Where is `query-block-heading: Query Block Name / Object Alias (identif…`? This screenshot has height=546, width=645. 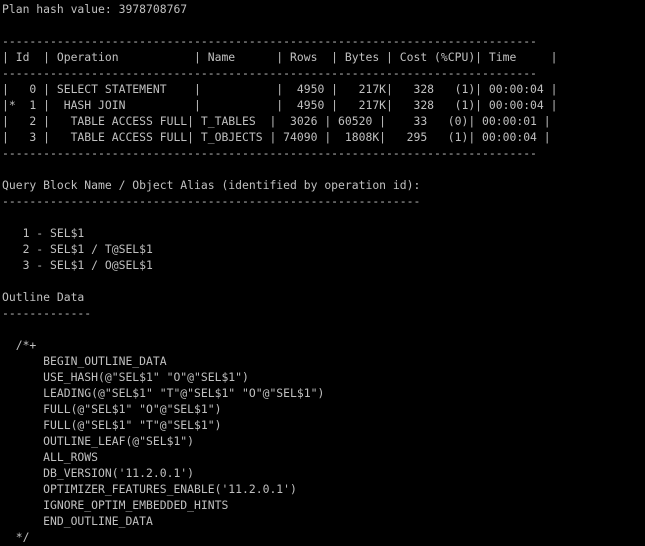
query-block-heading: Query Block Name / Object Alias (identif… is located at coordinates (211, 185).